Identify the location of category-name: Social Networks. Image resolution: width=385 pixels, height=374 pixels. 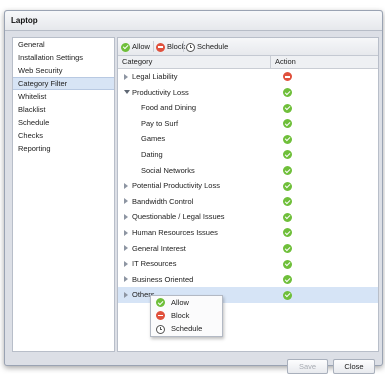
(168, 170).